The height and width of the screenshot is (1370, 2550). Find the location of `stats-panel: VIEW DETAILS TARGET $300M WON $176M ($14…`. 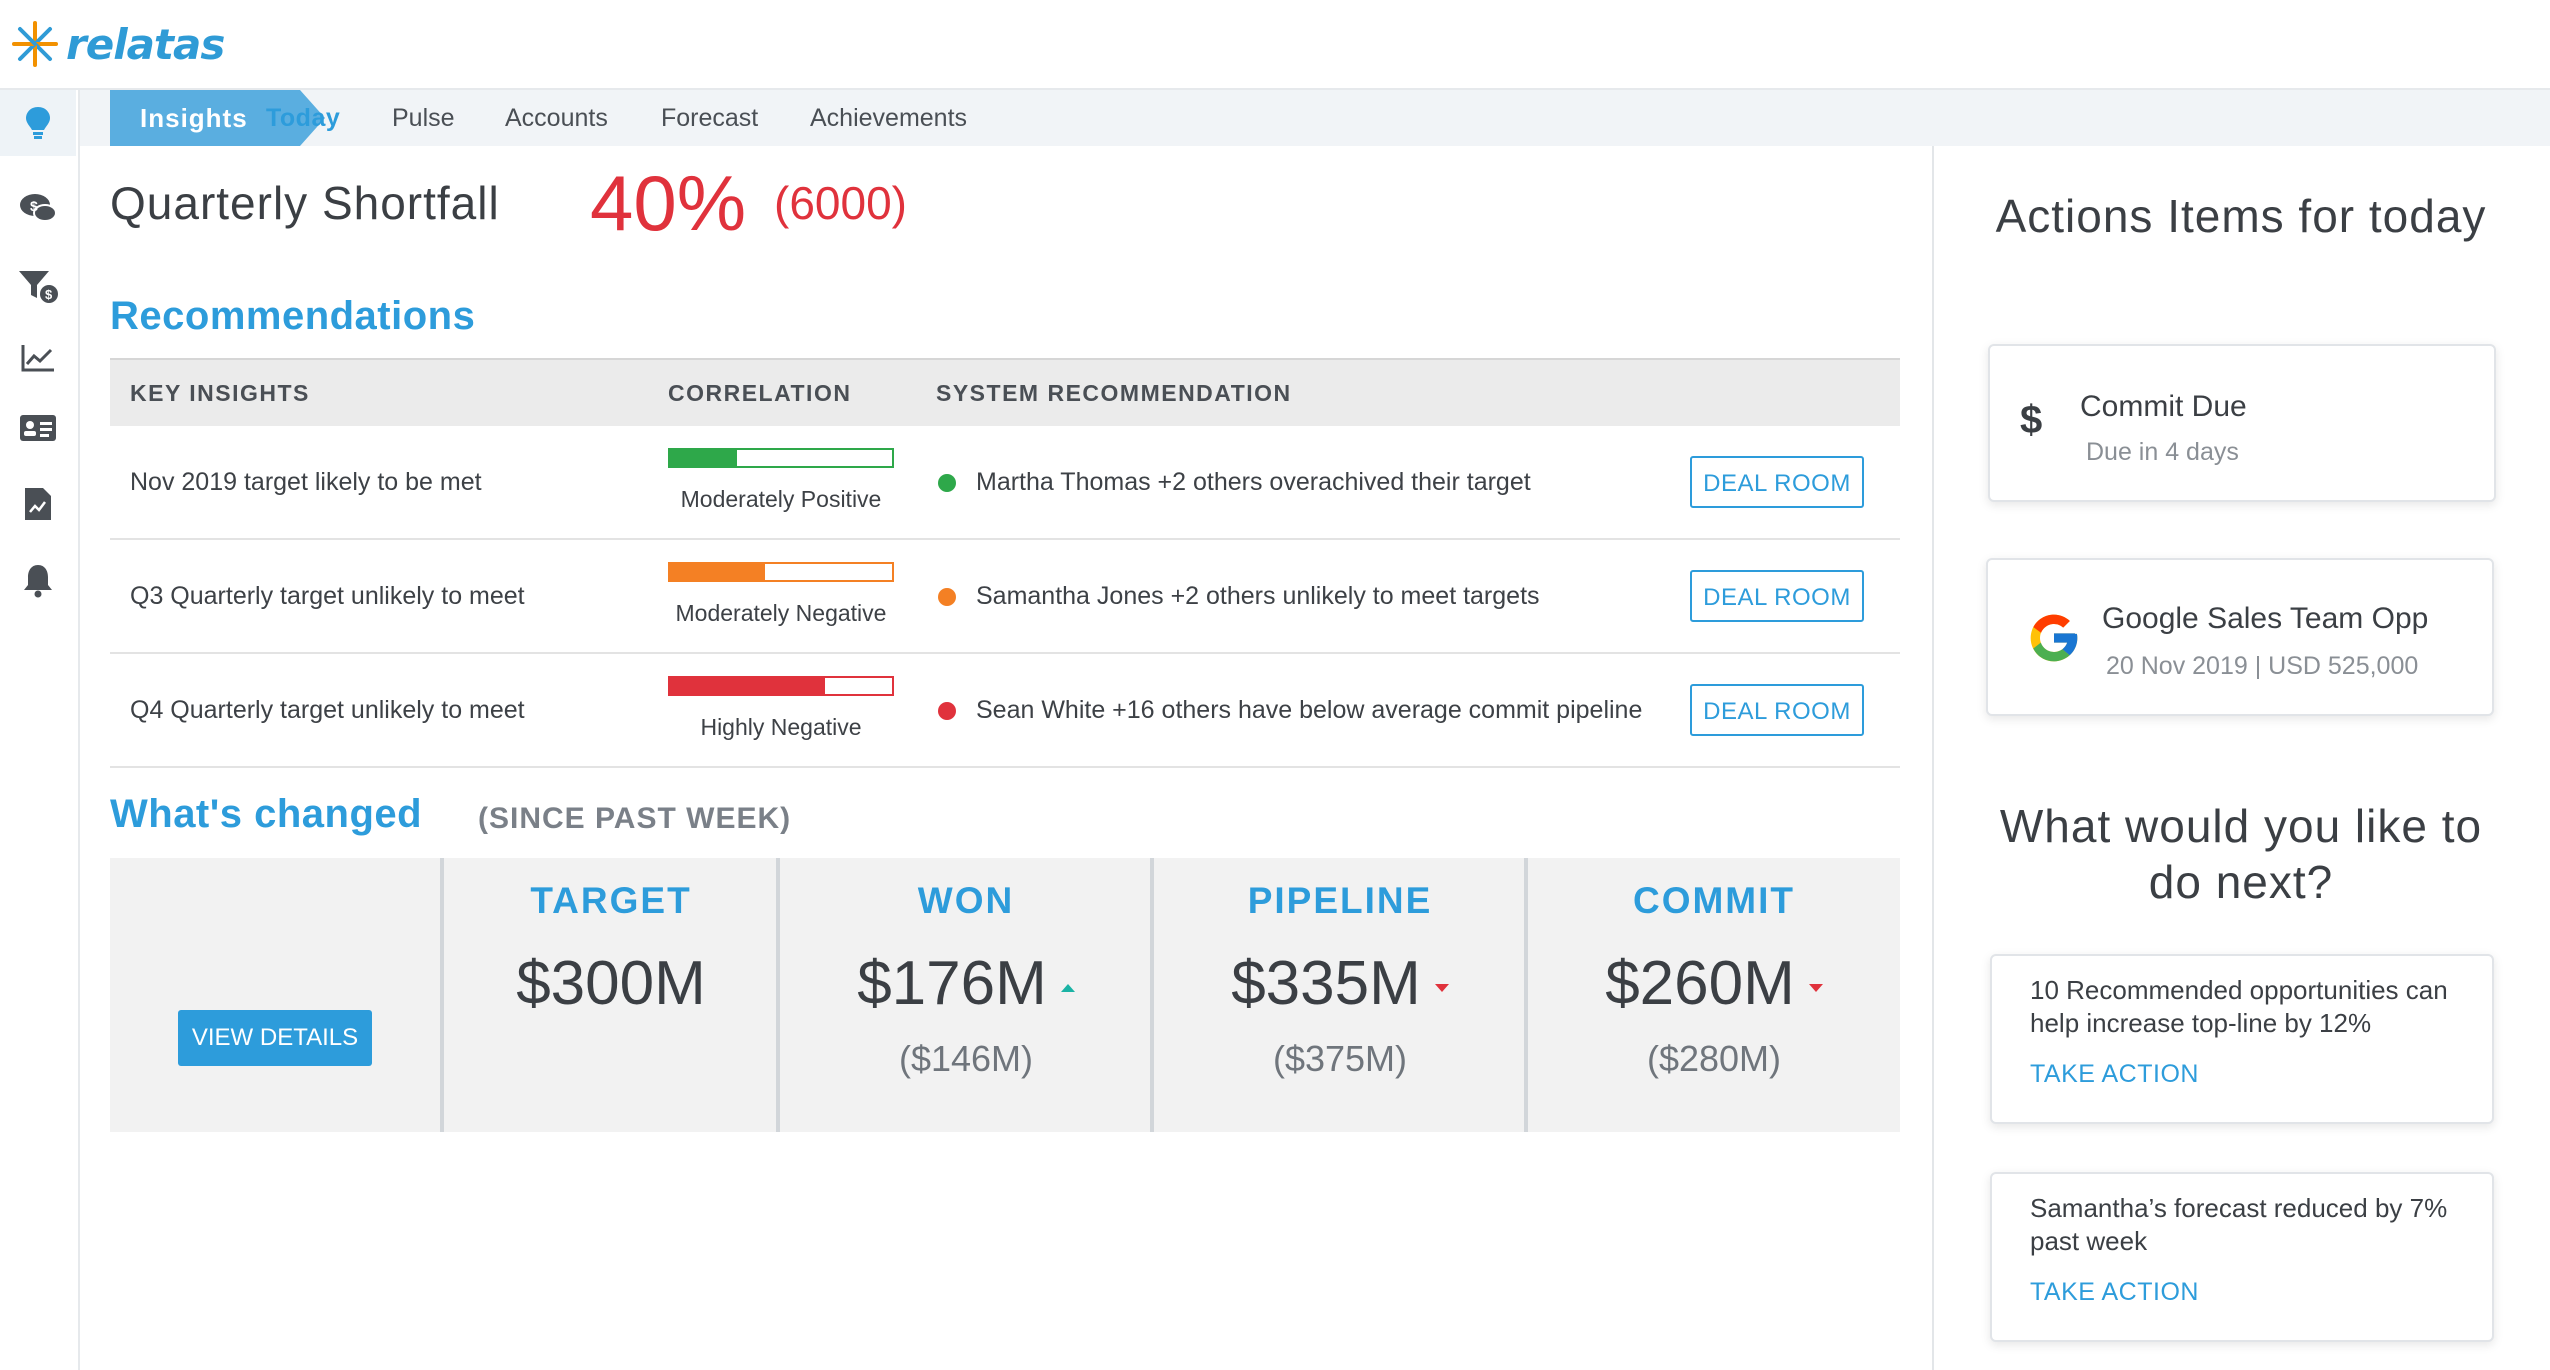

stats-panel: VIEW DETAILS TARGET $300M WON $176M ($14… is located at coordinates (1005, 995).